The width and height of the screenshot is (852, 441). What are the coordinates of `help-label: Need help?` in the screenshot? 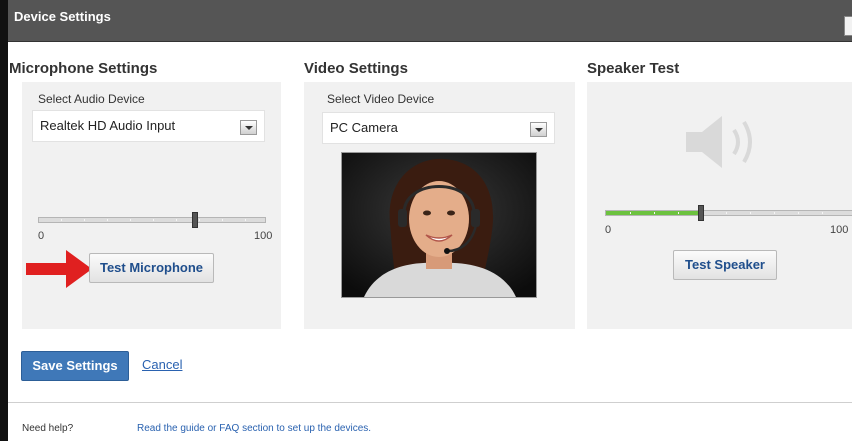 It's located at (48, 428).